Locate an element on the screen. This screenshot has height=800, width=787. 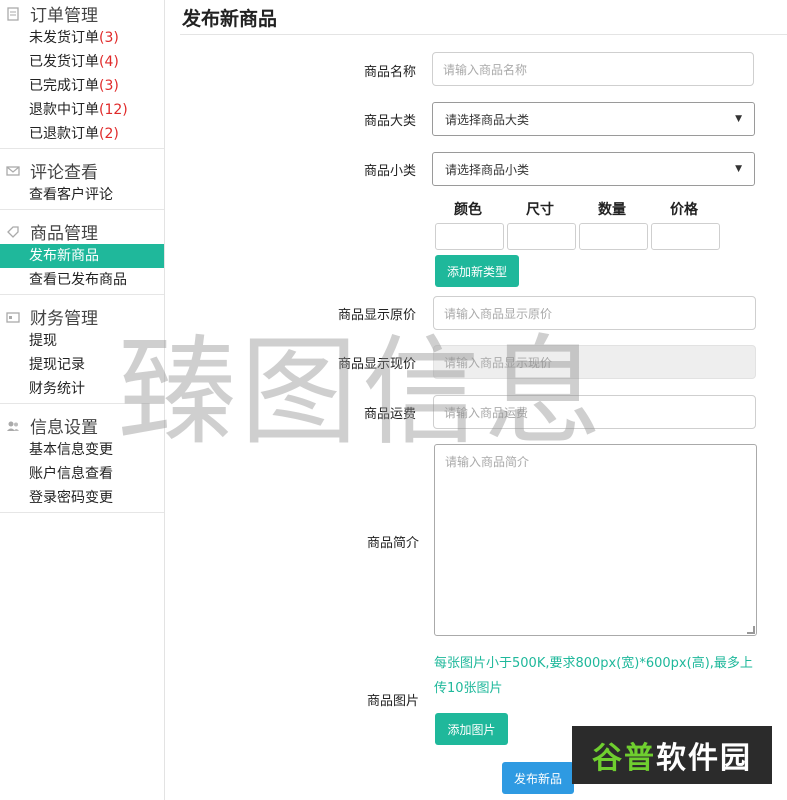
sidebar-item-account-info: 账户信息查看 is located at coordinates (82, 474).